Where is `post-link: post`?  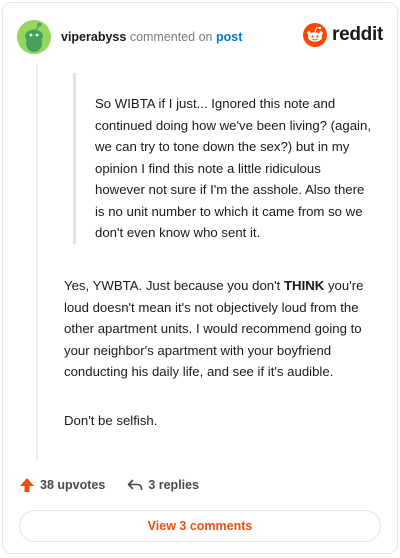 post-link: post is located at coordinates (229, 37).